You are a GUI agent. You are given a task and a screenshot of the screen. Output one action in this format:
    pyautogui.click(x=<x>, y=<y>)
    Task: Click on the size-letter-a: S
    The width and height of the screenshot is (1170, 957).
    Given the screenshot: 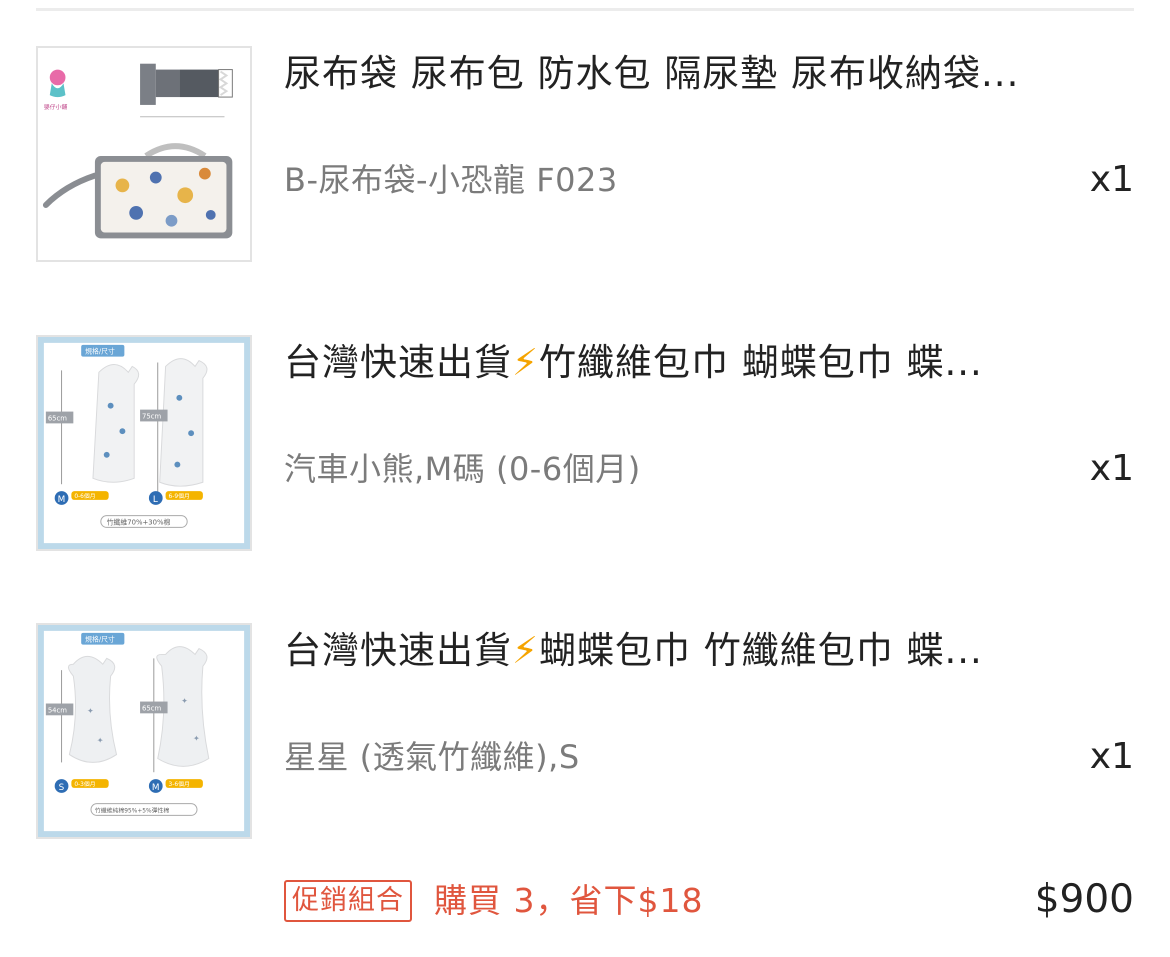 What is the action you would take?
    pyautogui.click(x=62, y=788)
    